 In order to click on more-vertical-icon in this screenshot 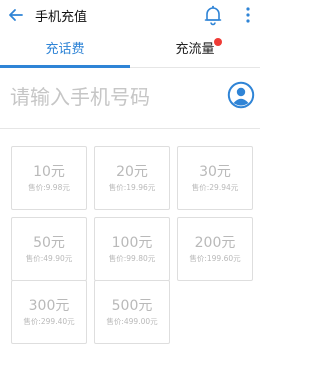, I will do `click(248, 15)`.